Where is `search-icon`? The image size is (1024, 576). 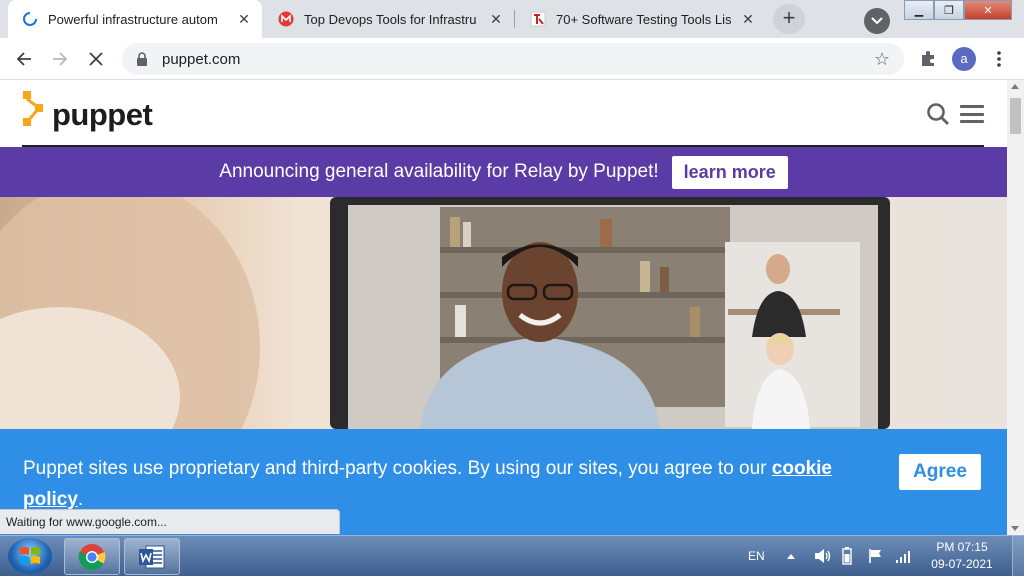
search-icon is located at coordinates (938, 114).